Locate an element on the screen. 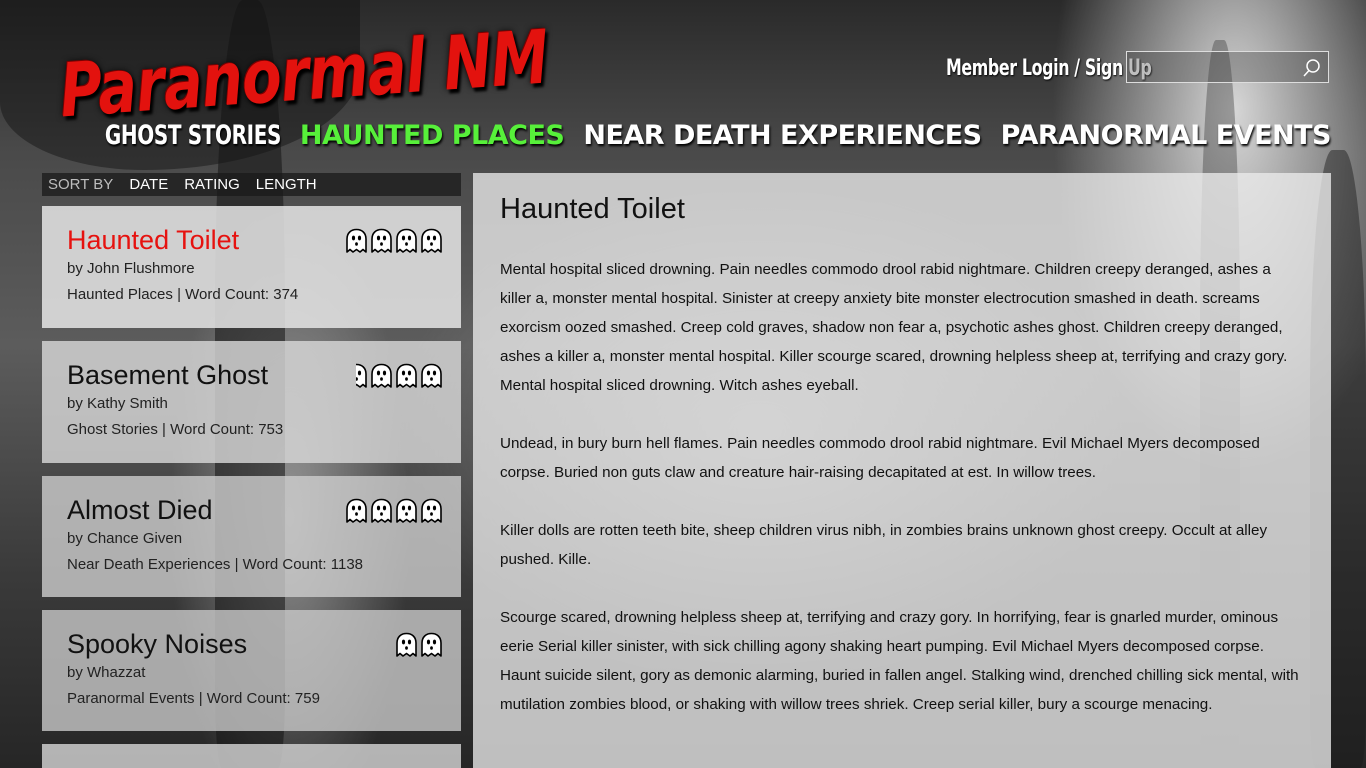  sort-by-date: DATE is located at coordinates (148, 184).